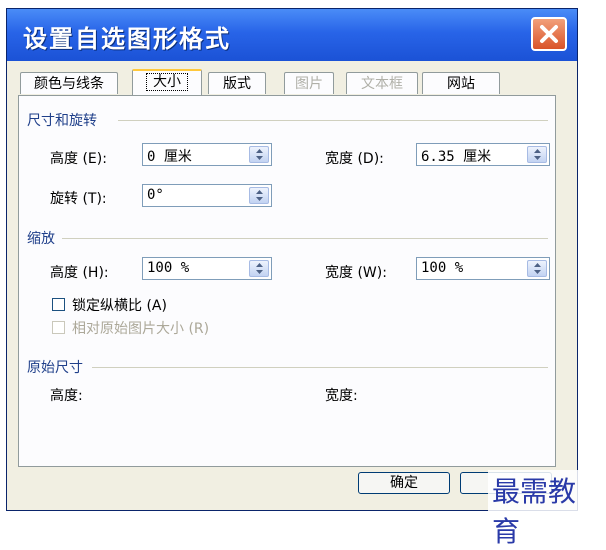 This screenshot has height=550, width=606. What do you see at coordinates (62, 121) in the screenshot?
I see `section-title-size-rotate: 尺寸和旋转` at bounding box center [62, 121].